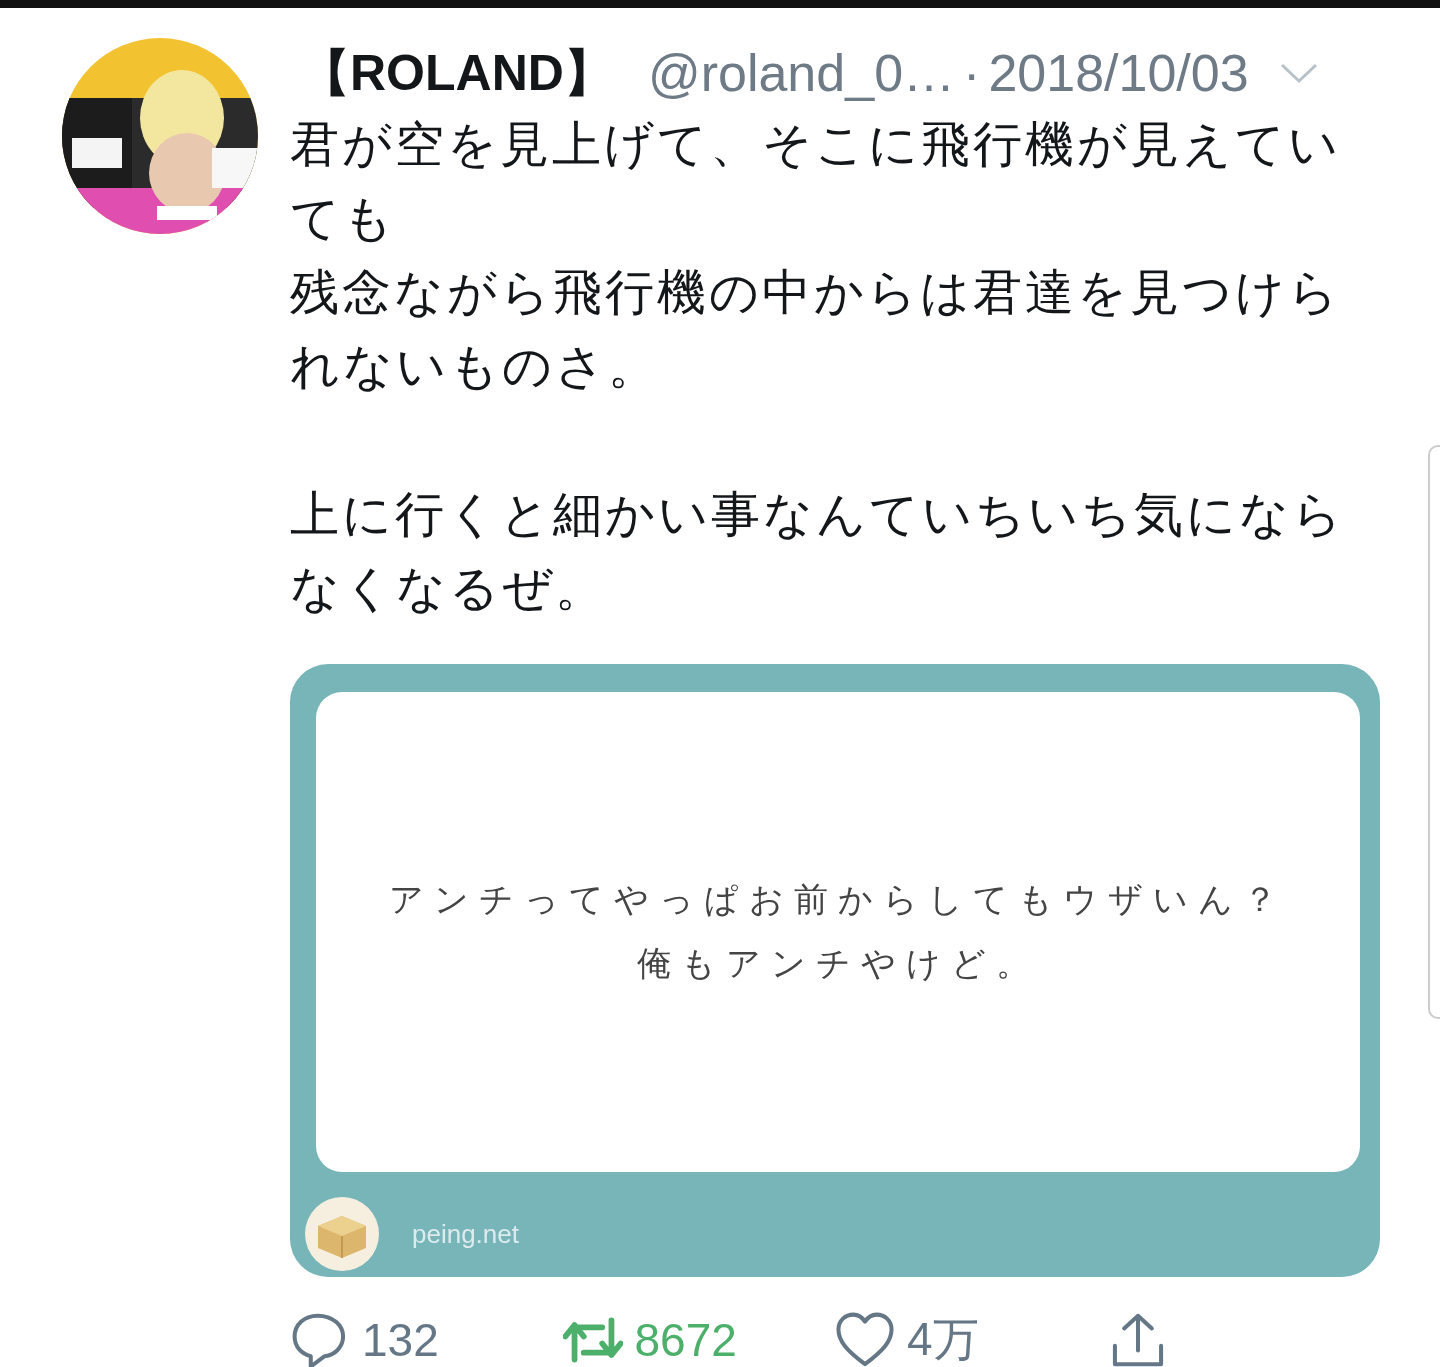 The height and width of the screenshot is (1367, 1440). What do you see at coordinates (816, 182) in the screenshot?
I see `tweet-text: 君が空を見上げて、そこに飛行機が見えていても` at bounding box center [816, 182].